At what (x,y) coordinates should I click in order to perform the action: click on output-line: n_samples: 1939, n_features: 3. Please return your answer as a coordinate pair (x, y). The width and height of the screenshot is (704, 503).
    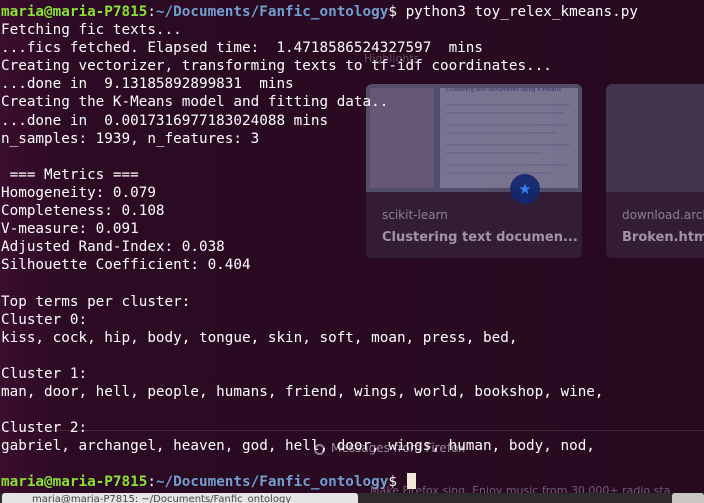
    Looking at the image, I should click on (130, 138).